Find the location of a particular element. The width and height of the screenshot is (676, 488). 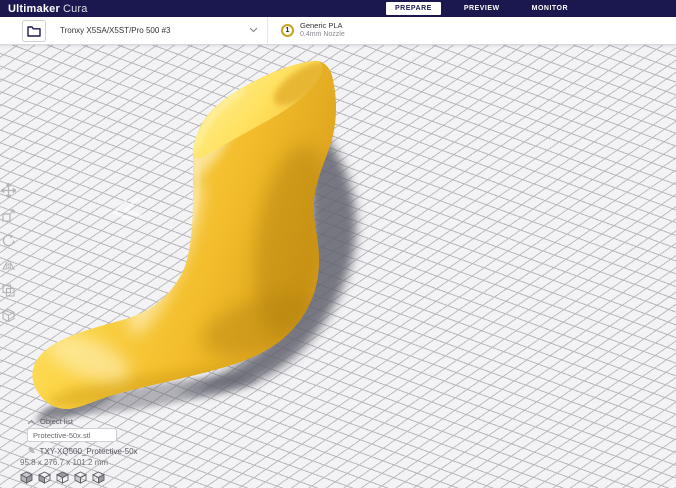

tab-monitor: MONITOR is located at coordinates (550, 8).